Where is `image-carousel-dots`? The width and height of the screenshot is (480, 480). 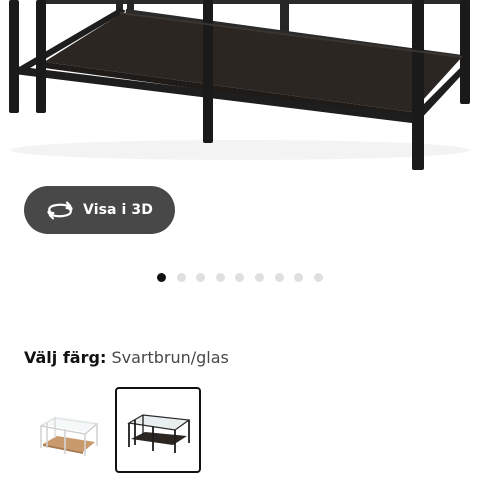
image-carousel-dots is located at coordinates (245, 277).